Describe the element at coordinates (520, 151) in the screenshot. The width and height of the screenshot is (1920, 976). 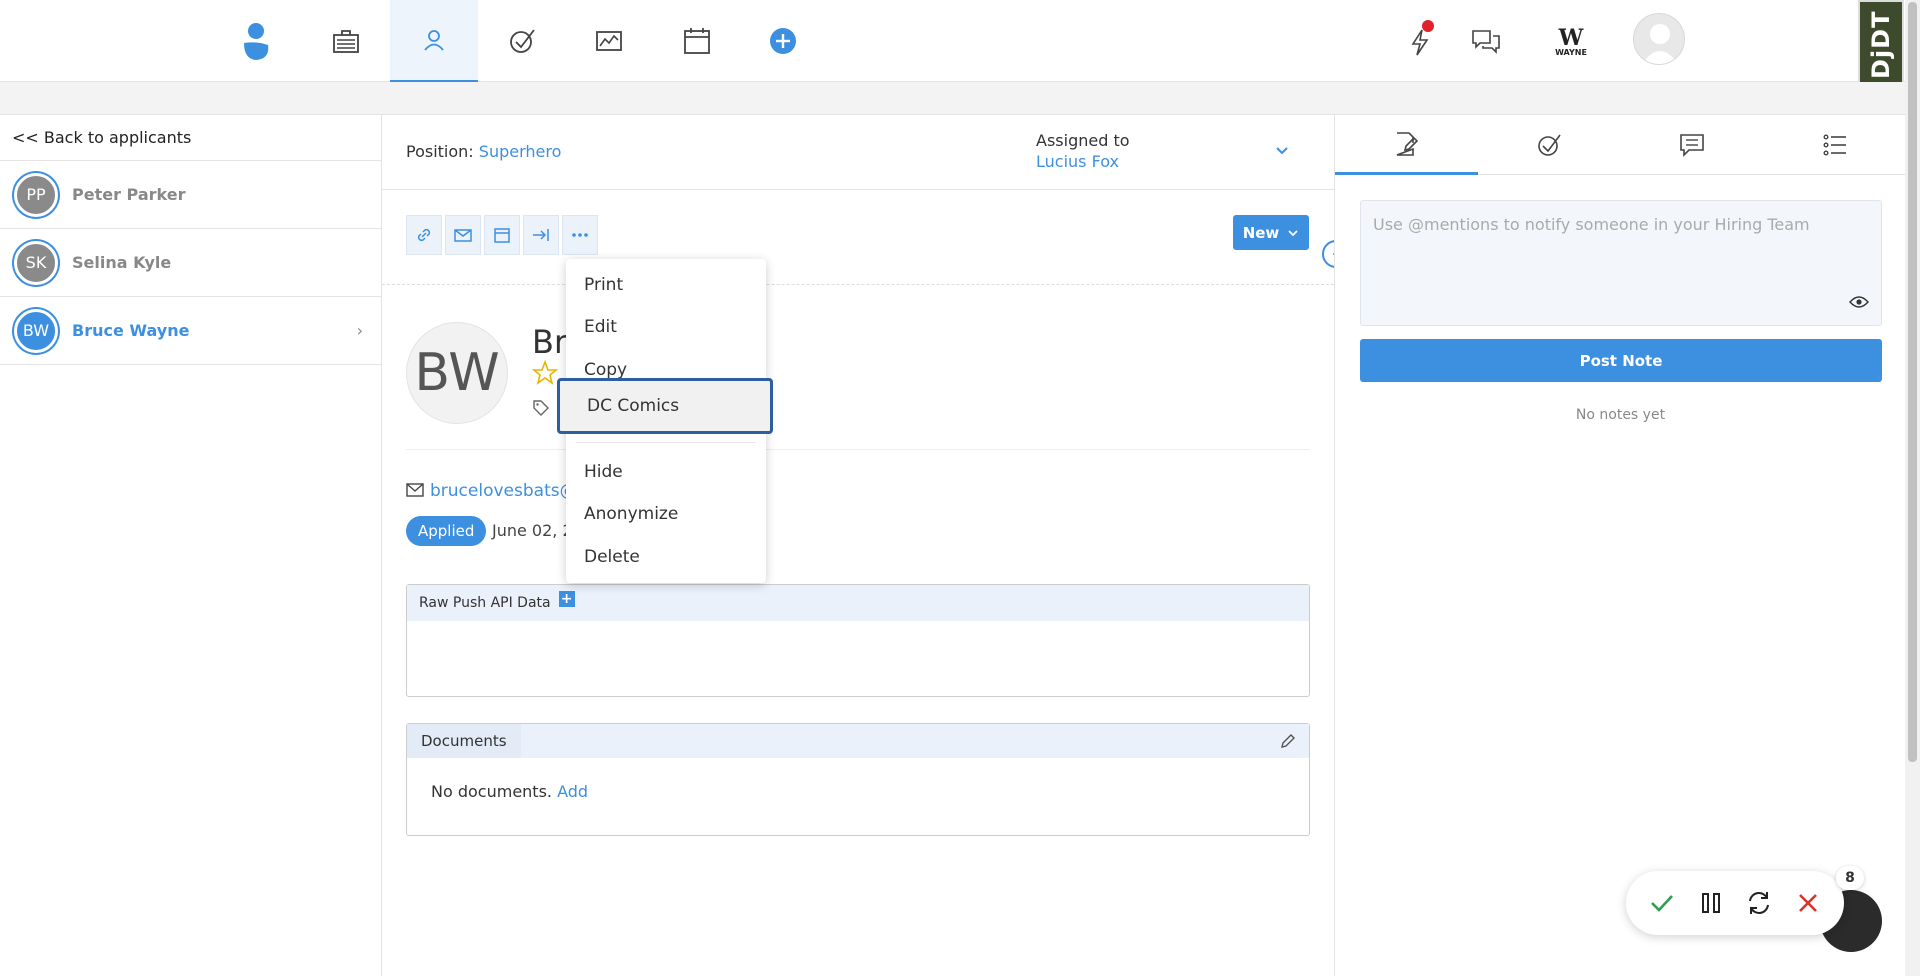
I see `position-link: Superhero` at that location.